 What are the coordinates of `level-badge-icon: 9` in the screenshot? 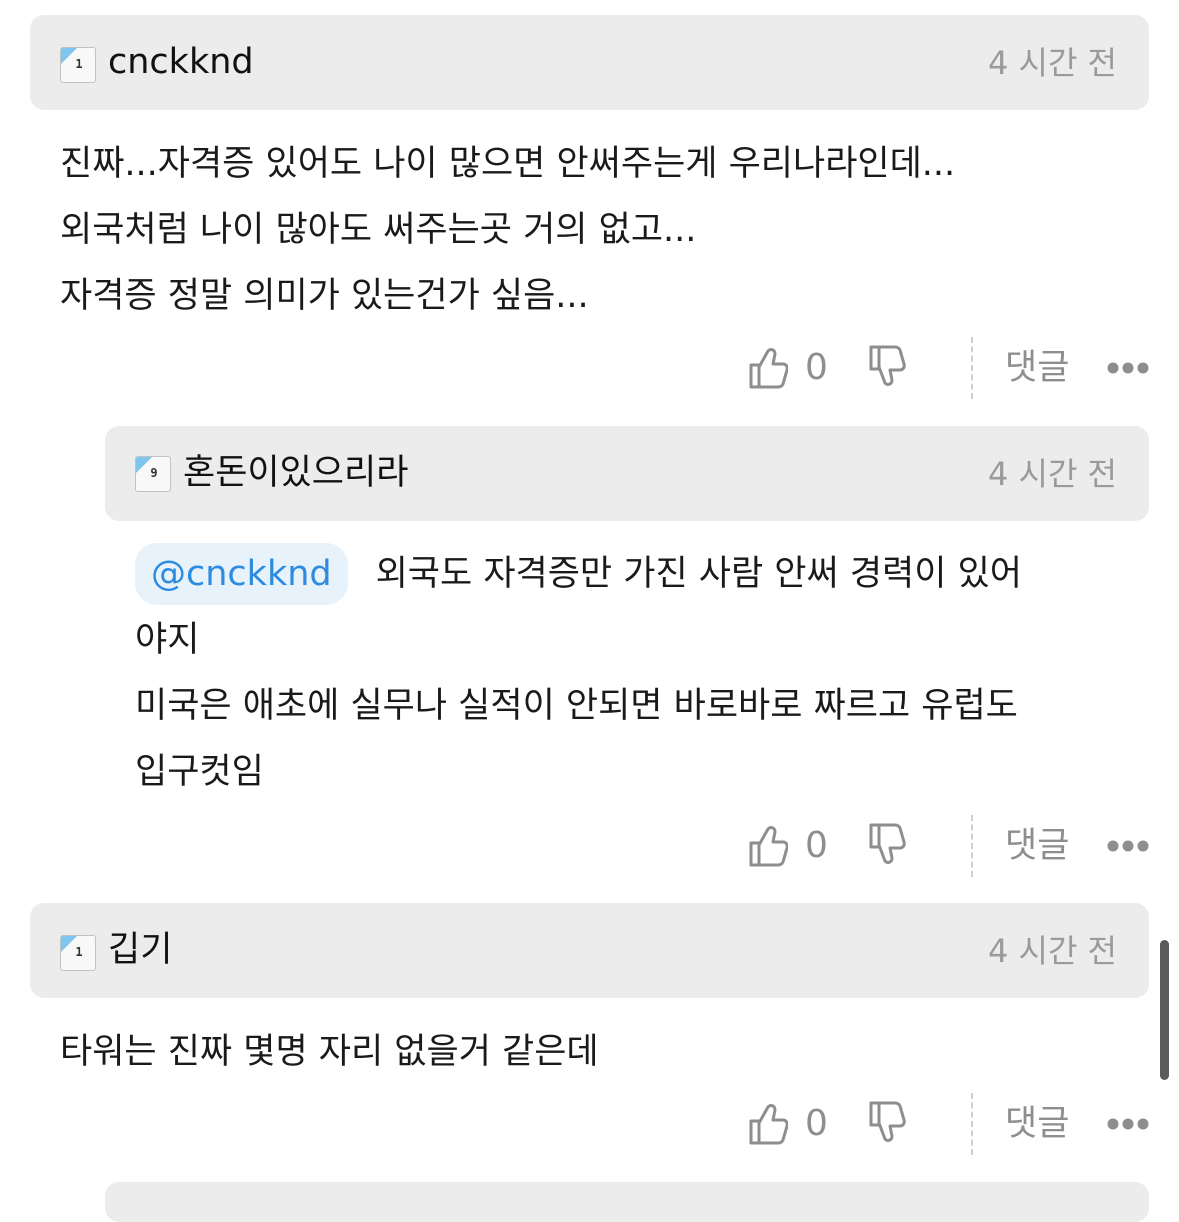 It's located at (153, 474).